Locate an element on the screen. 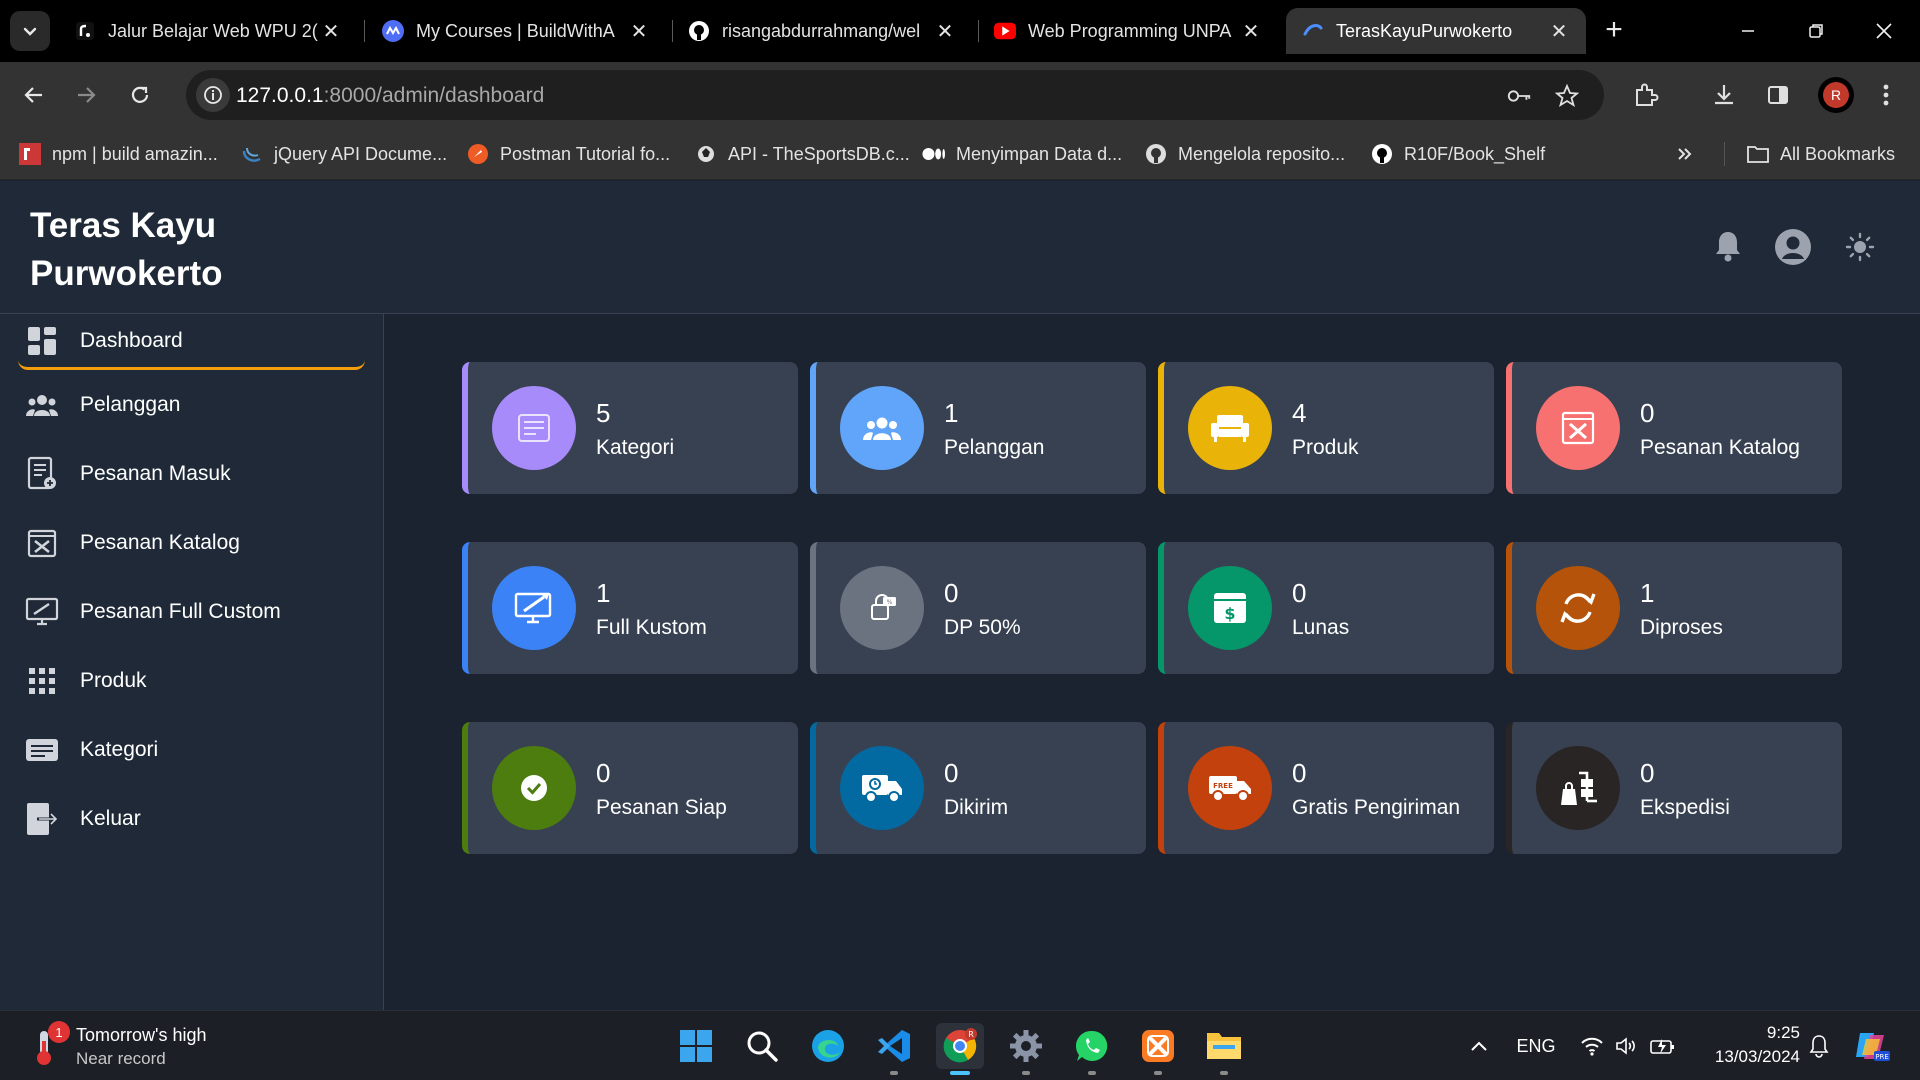  bookmark-star-icon is located at coordinates (1567, 96).